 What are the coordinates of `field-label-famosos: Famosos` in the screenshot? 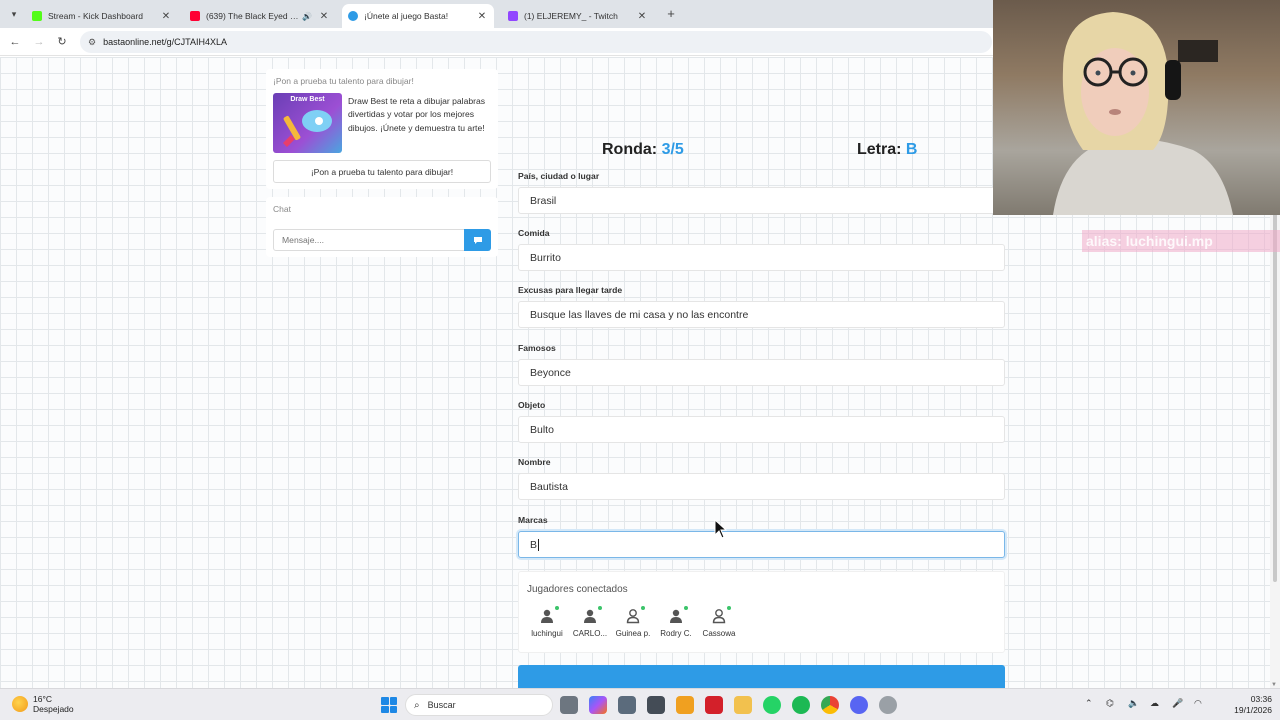 It's located at (537, 348).